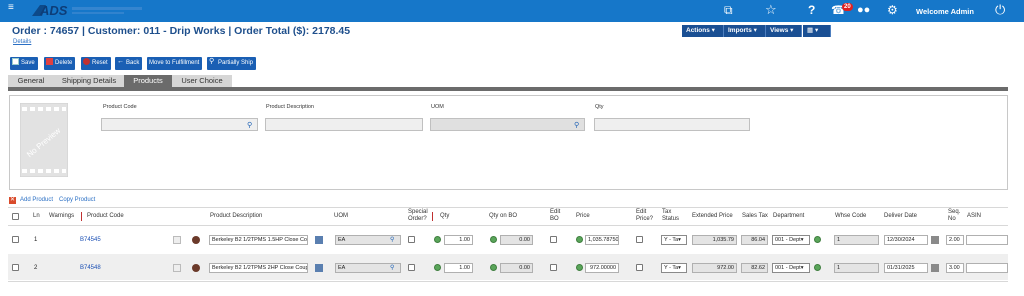  What do you see at coordinates (432, 216) in the screenshot?
I see `column-divider` at bounding box center [432, 216].